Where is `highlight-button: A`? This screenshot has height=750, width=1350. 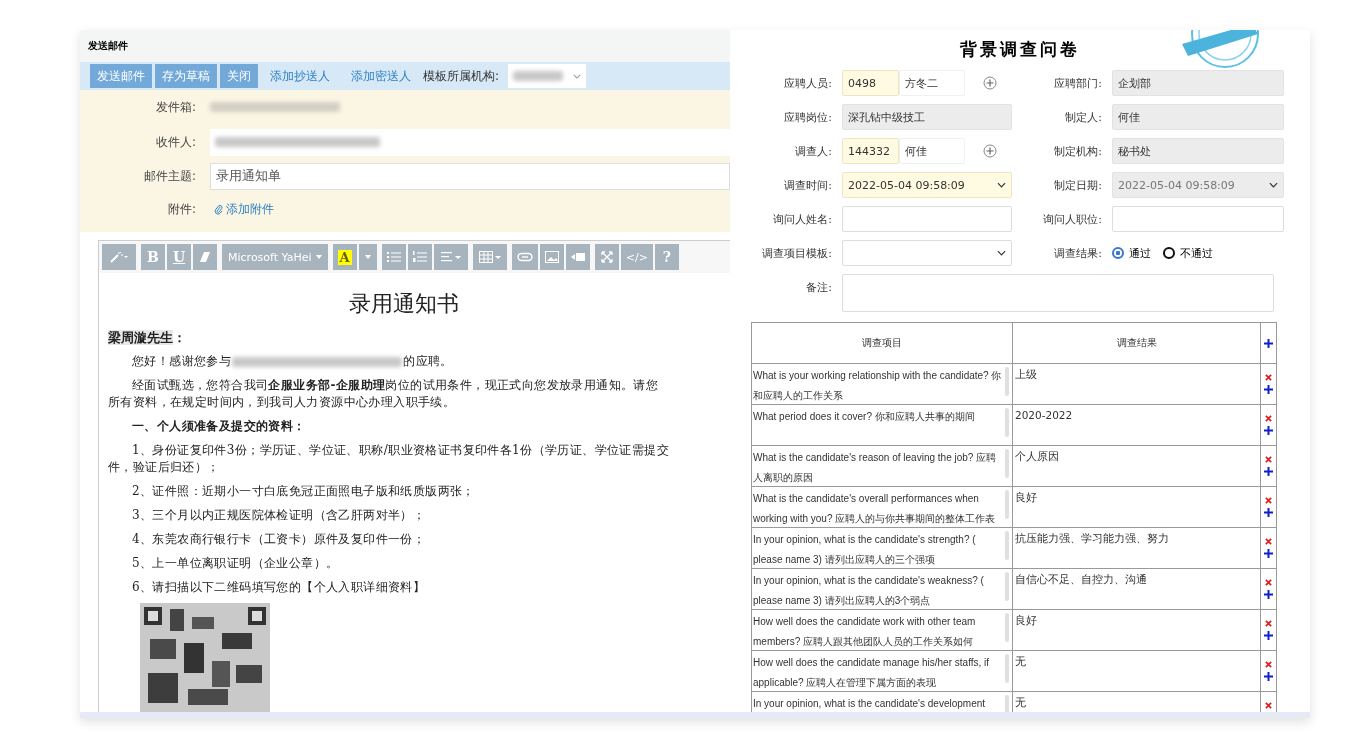
highlight-button: A is located at coordinates (344, 257).